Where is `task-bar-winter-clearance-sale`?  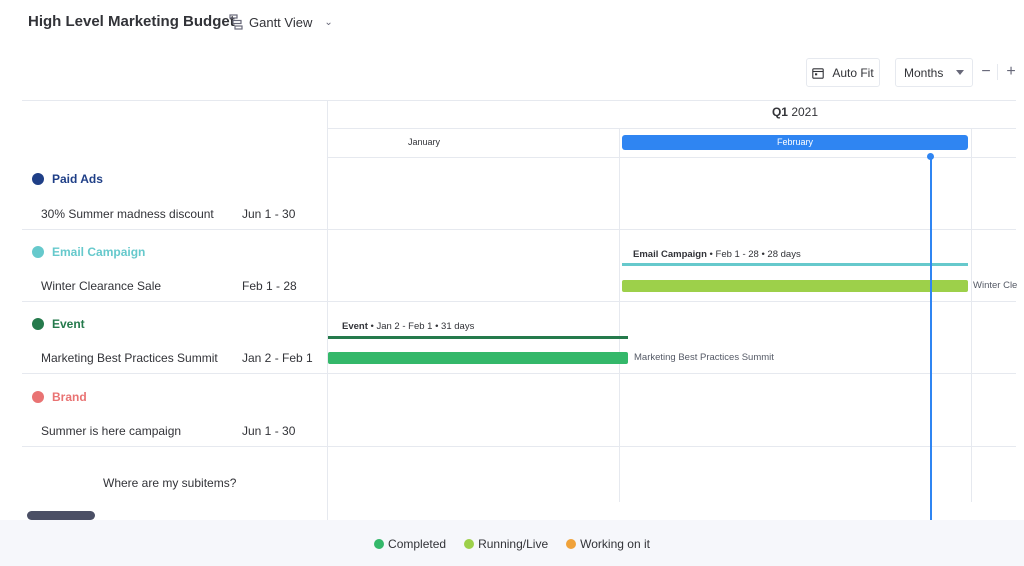 task-bar-winter-clearance-sale is located at coordinates (795, 286).